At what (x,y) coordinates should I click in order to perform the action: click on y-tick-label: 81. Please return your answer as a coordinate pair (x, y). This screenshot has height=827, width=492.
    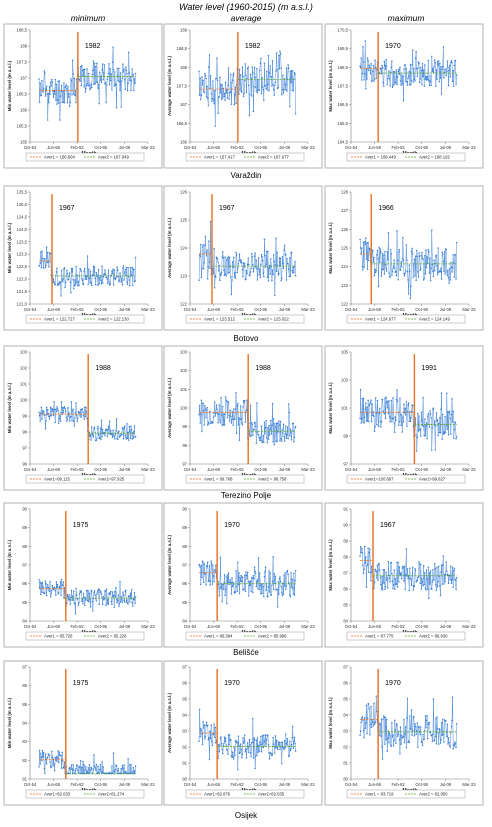
    Looking at the image, I should click on (184, 763).